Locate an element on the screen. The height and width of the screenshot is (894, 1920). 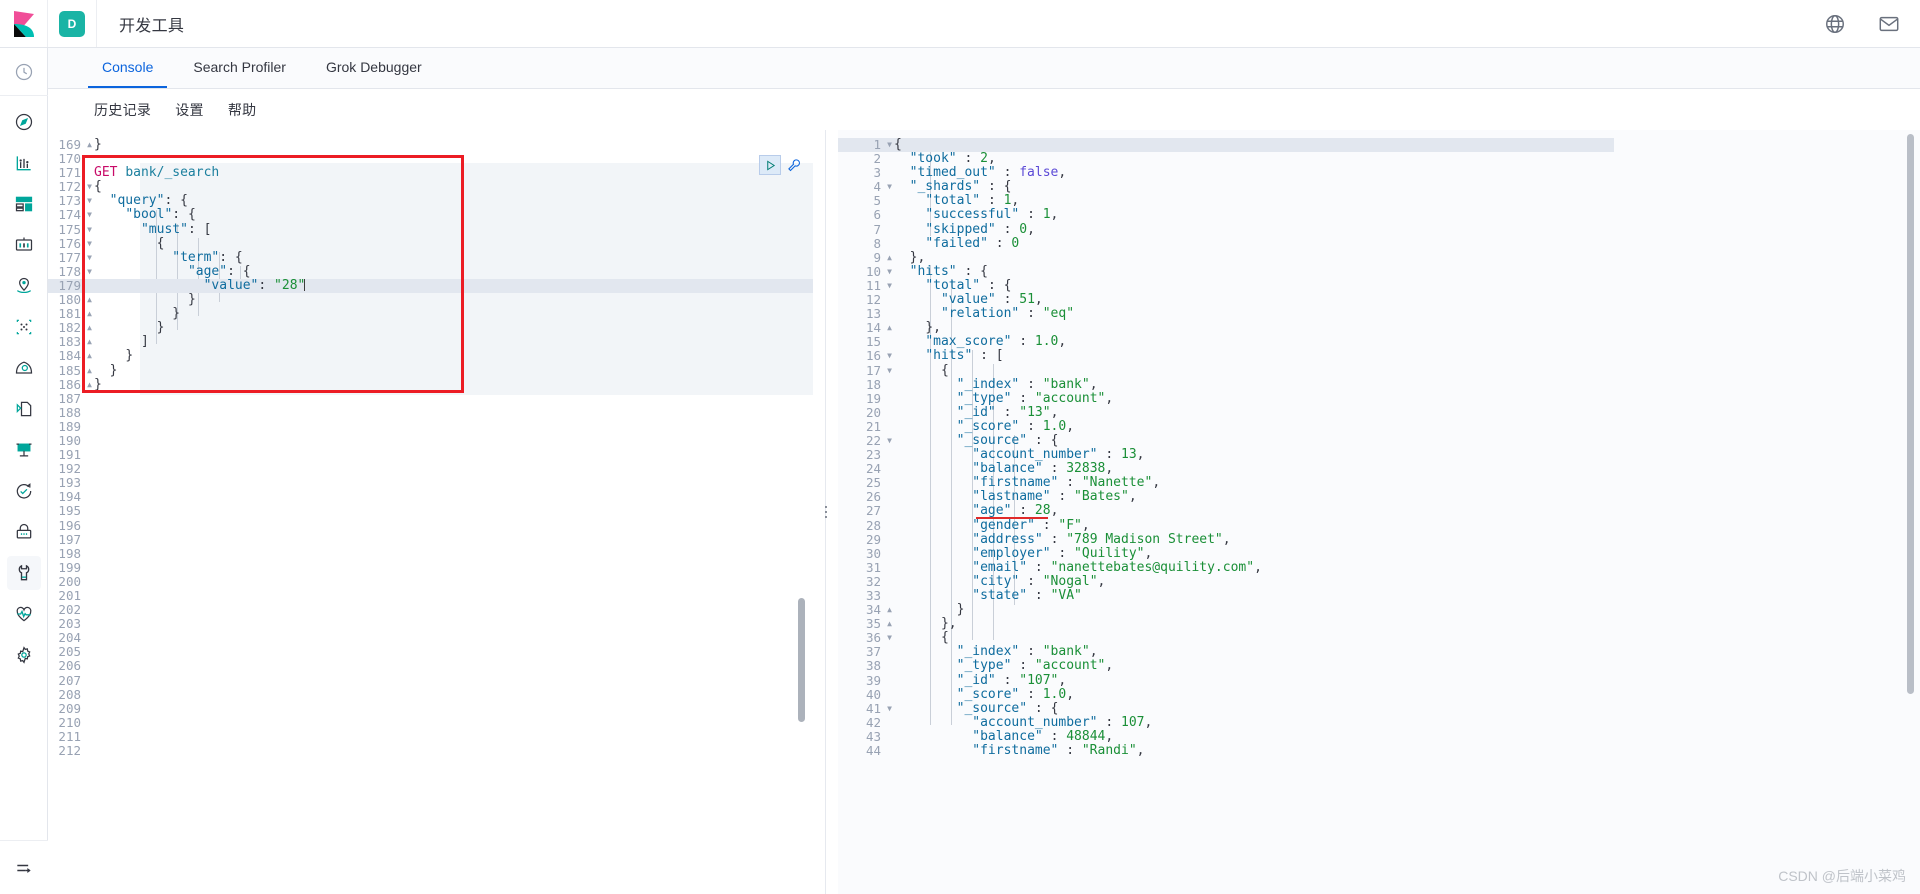
sidebar-item-dev-tools is located at coordinates (23, 573).